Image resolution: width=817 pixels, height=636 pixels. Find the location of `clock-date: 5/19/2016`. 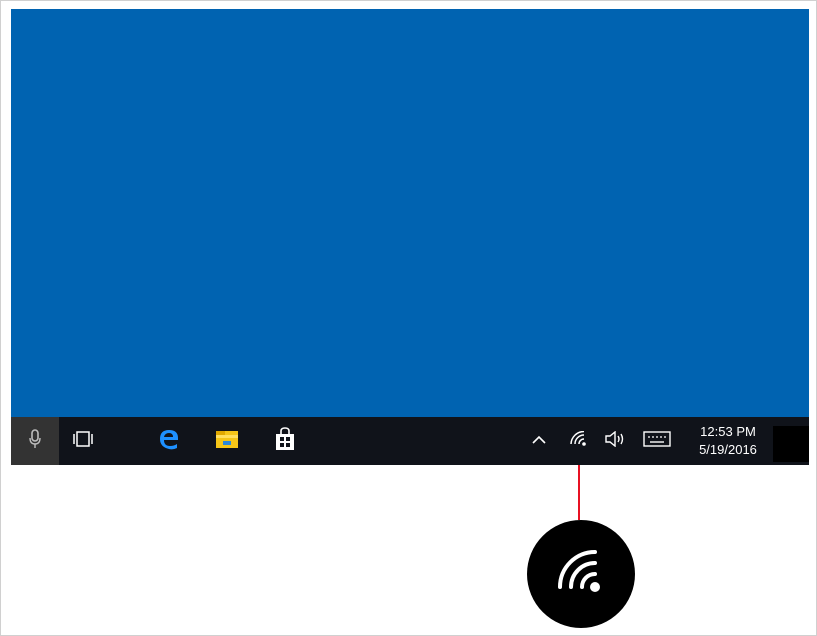

clock-date: 5/19/2016 is located at coordinates (728, 449).